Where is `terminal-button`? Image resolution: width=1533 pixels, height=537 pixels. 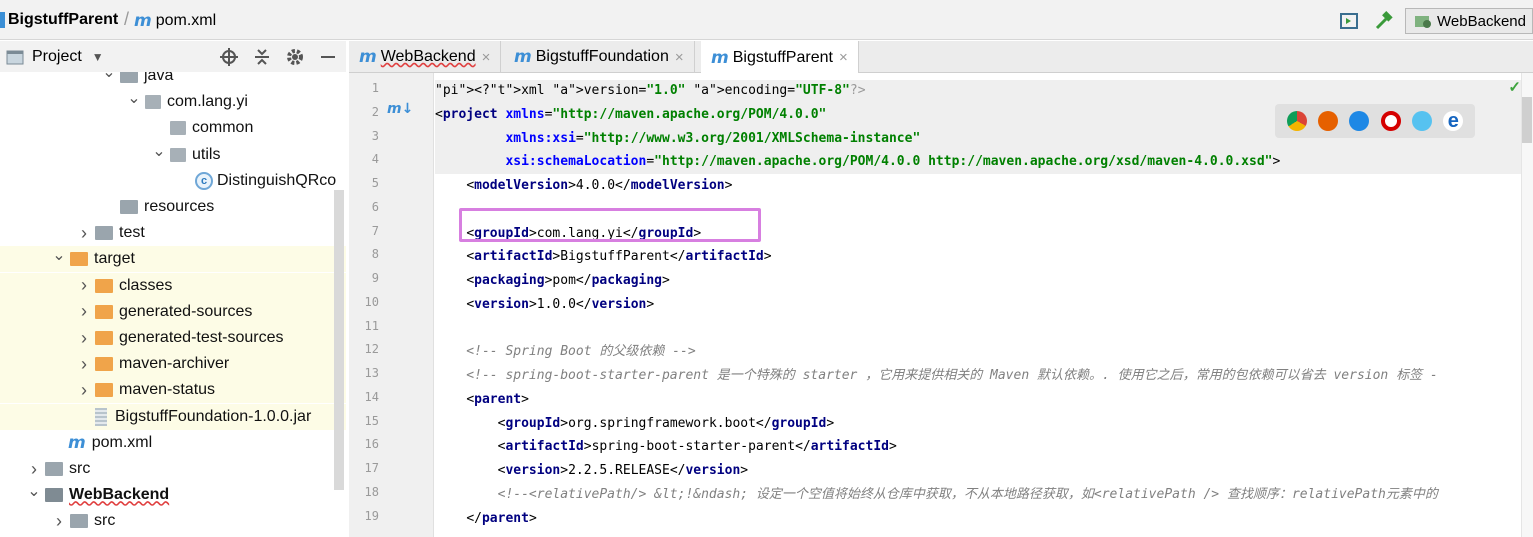 terminal-button is located at coordinates (1349, 21).